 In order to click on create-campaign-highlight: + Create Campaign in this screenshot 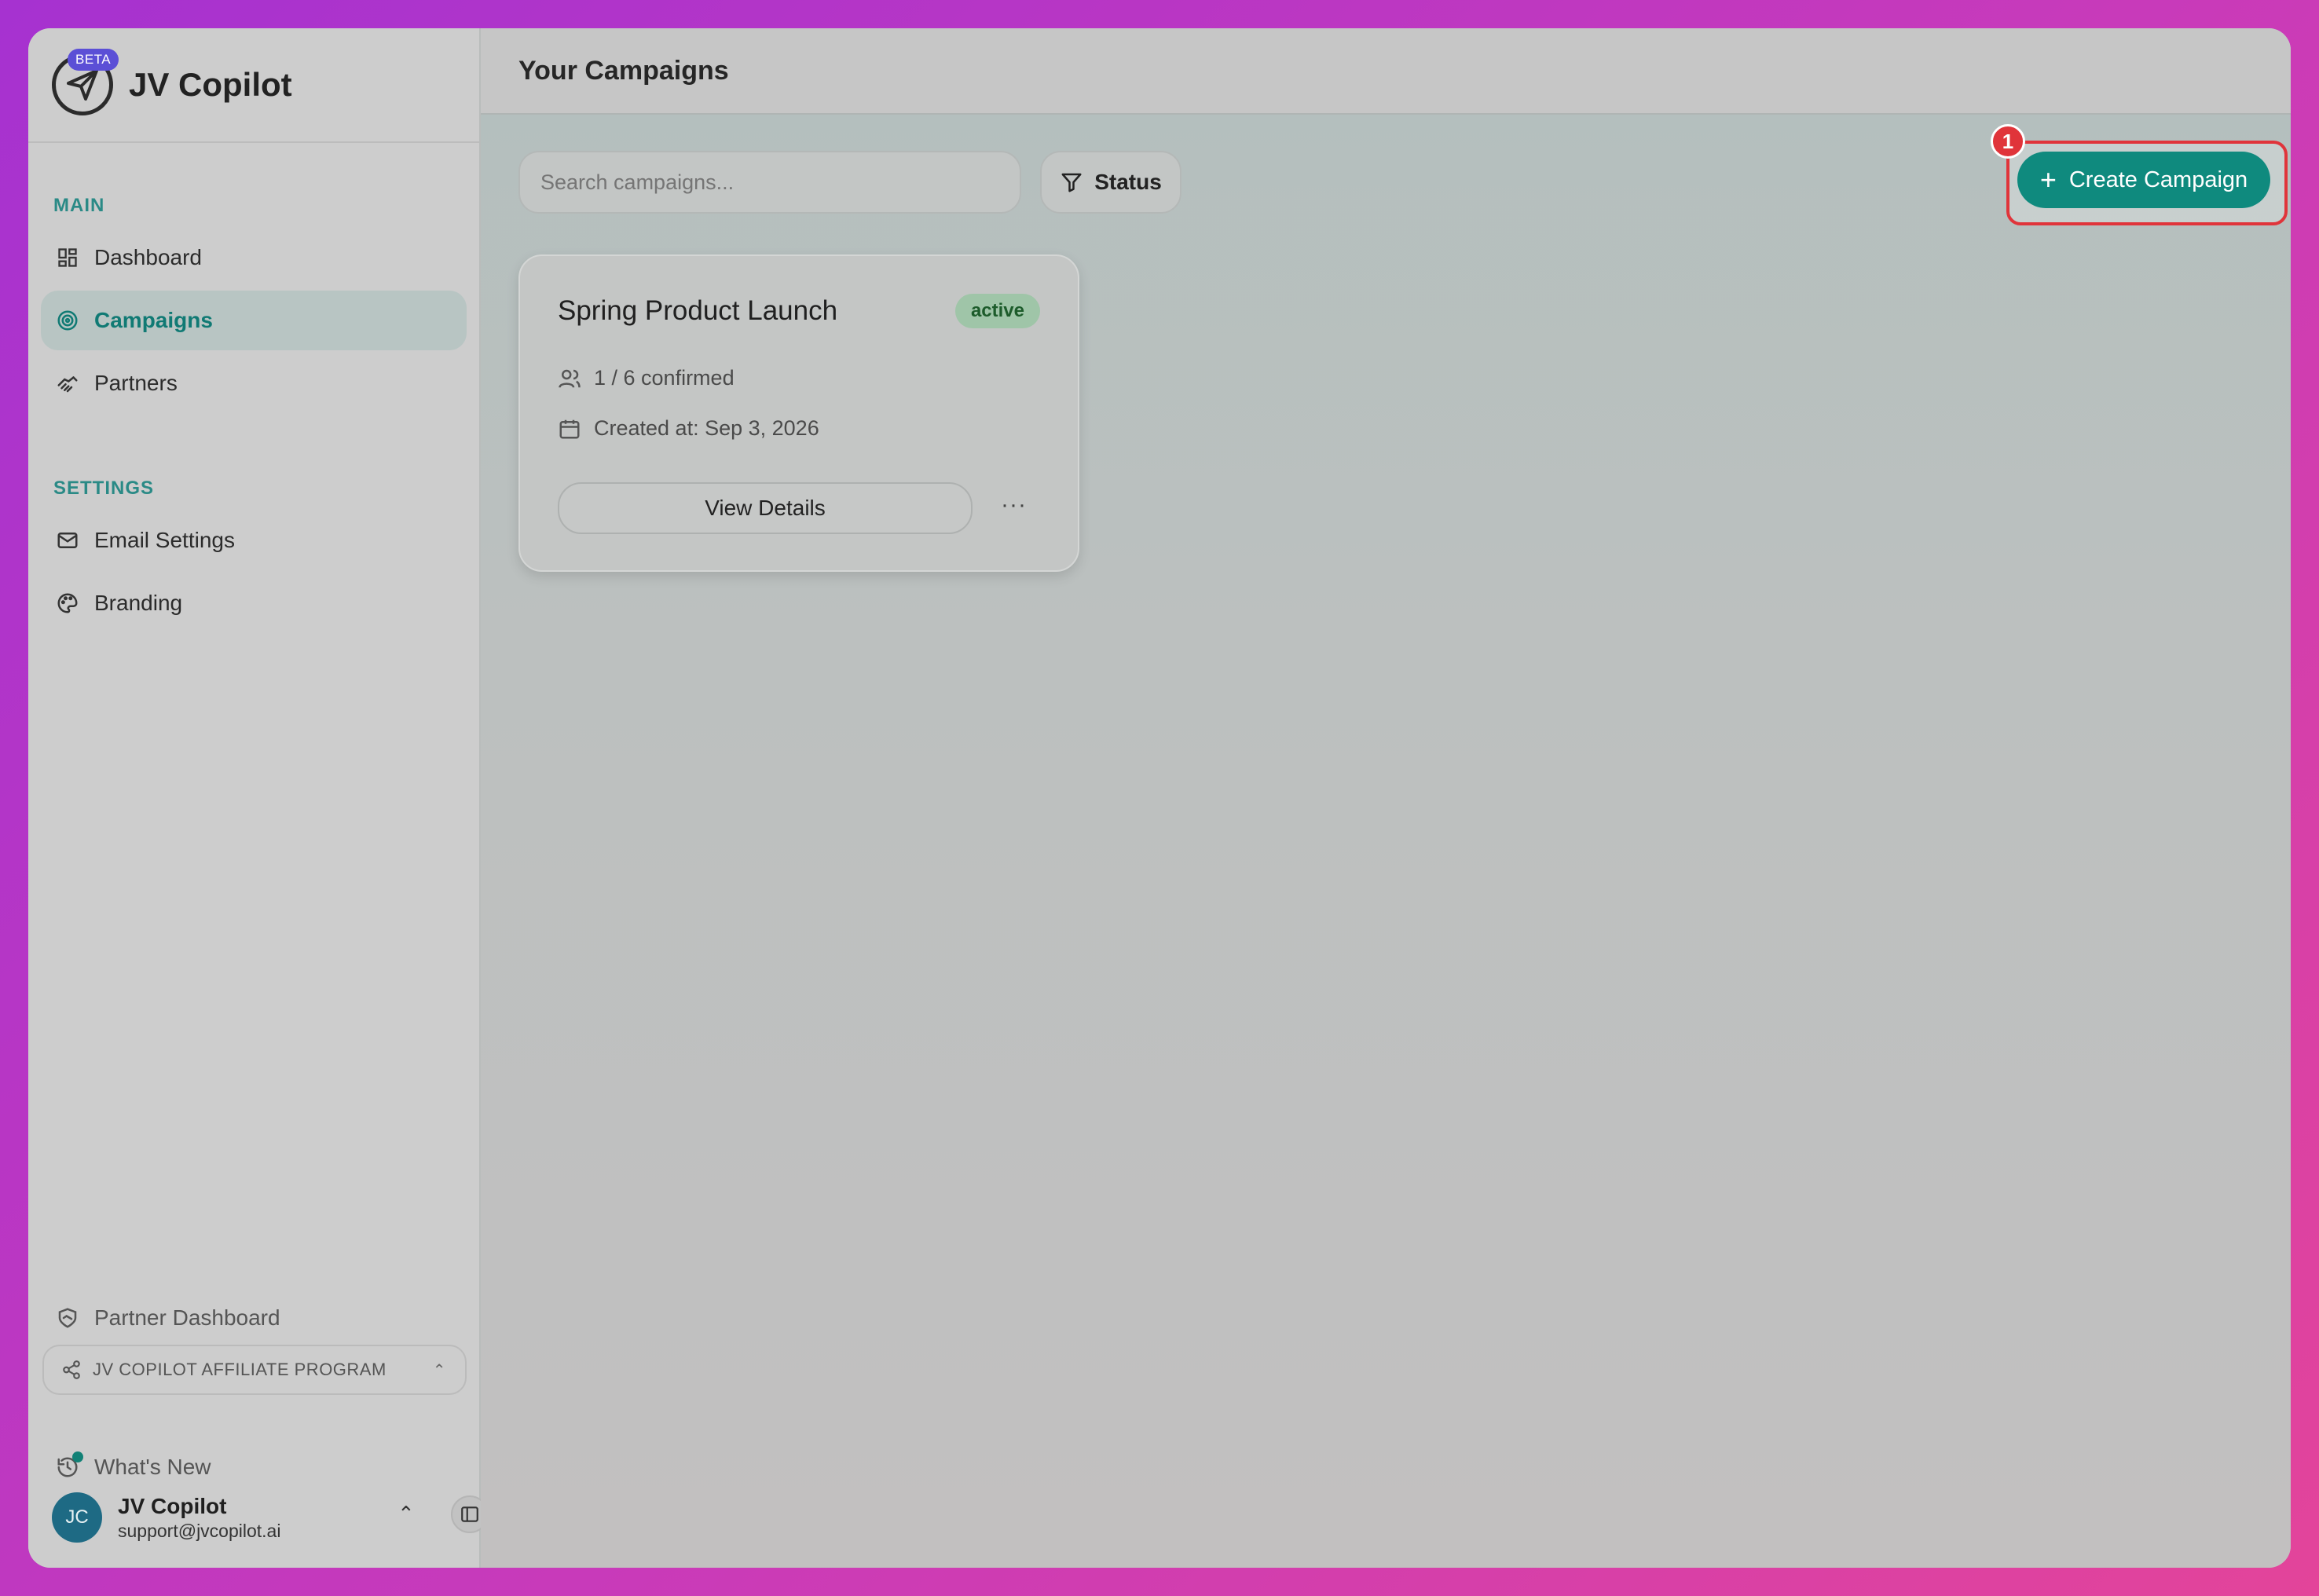, I will do `click(2147, 183)`.